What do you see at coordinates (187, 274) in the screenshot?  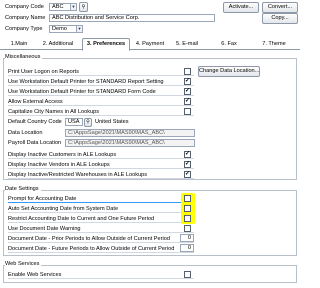 I see `enable-web-services-checkbox` at bounding box center [187, 274].